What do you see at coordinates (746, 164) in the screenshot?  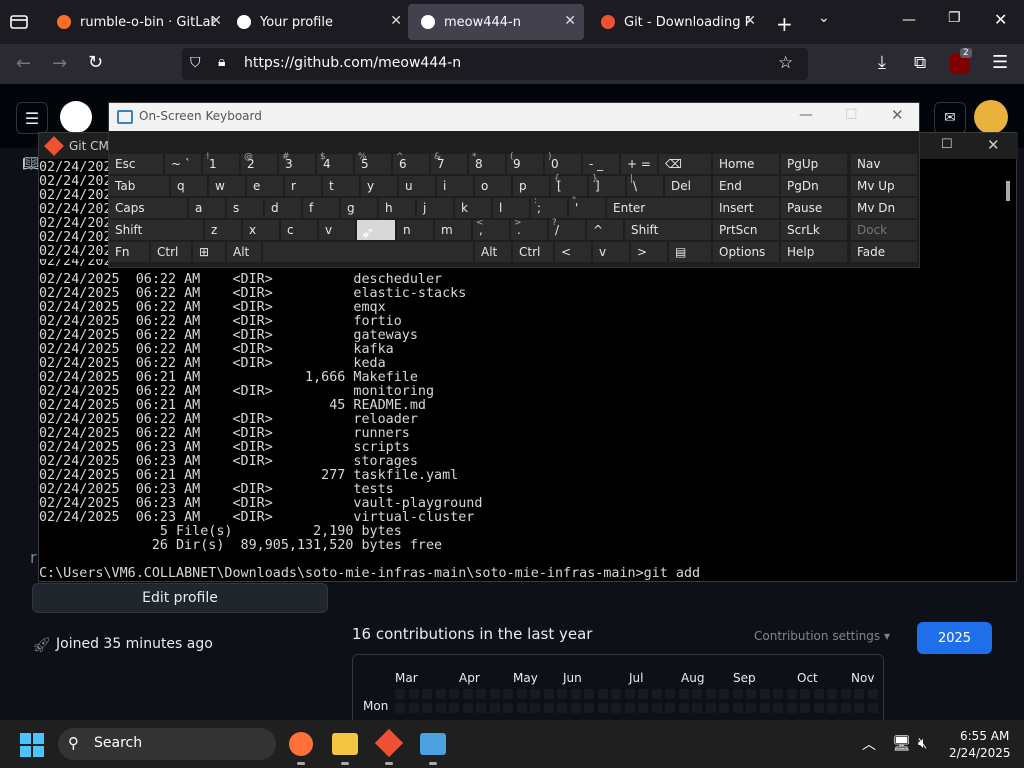 I see `osk-nav-key: Home` at bounding box center [746, 164].